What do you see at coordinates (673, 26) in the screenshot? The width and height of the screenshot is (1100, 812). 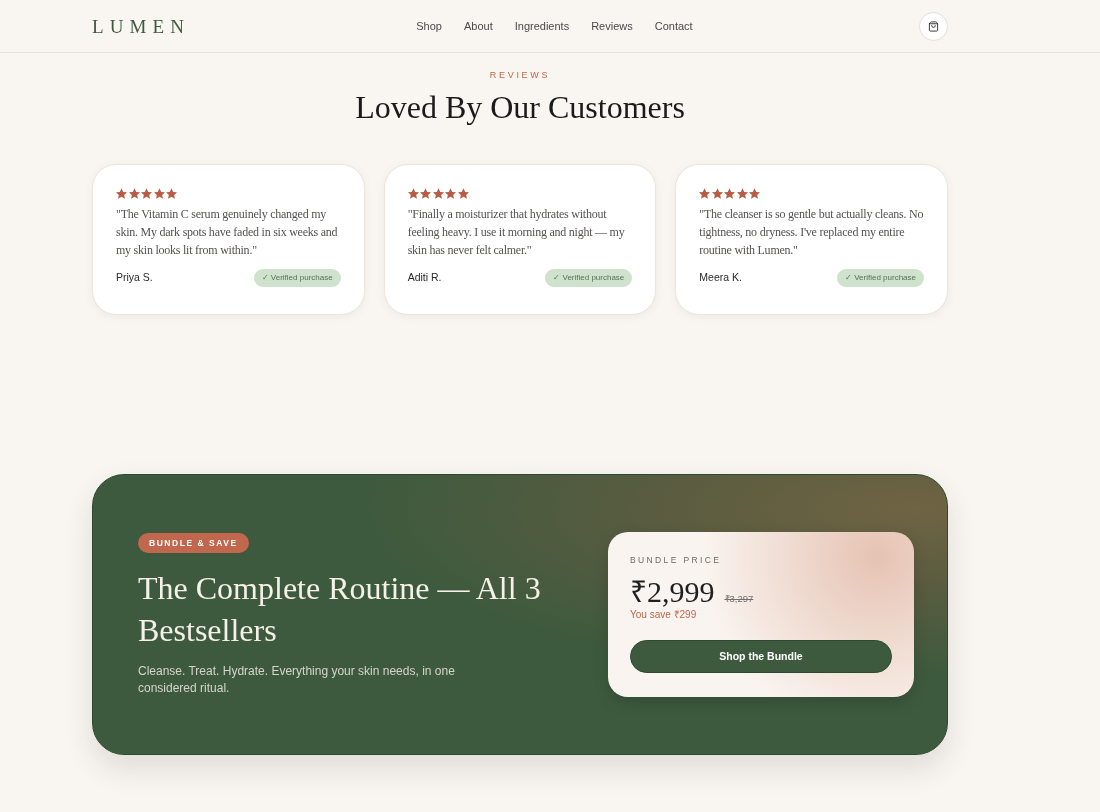 I see `nav-link: Contact` at bounding box center [673, 26].